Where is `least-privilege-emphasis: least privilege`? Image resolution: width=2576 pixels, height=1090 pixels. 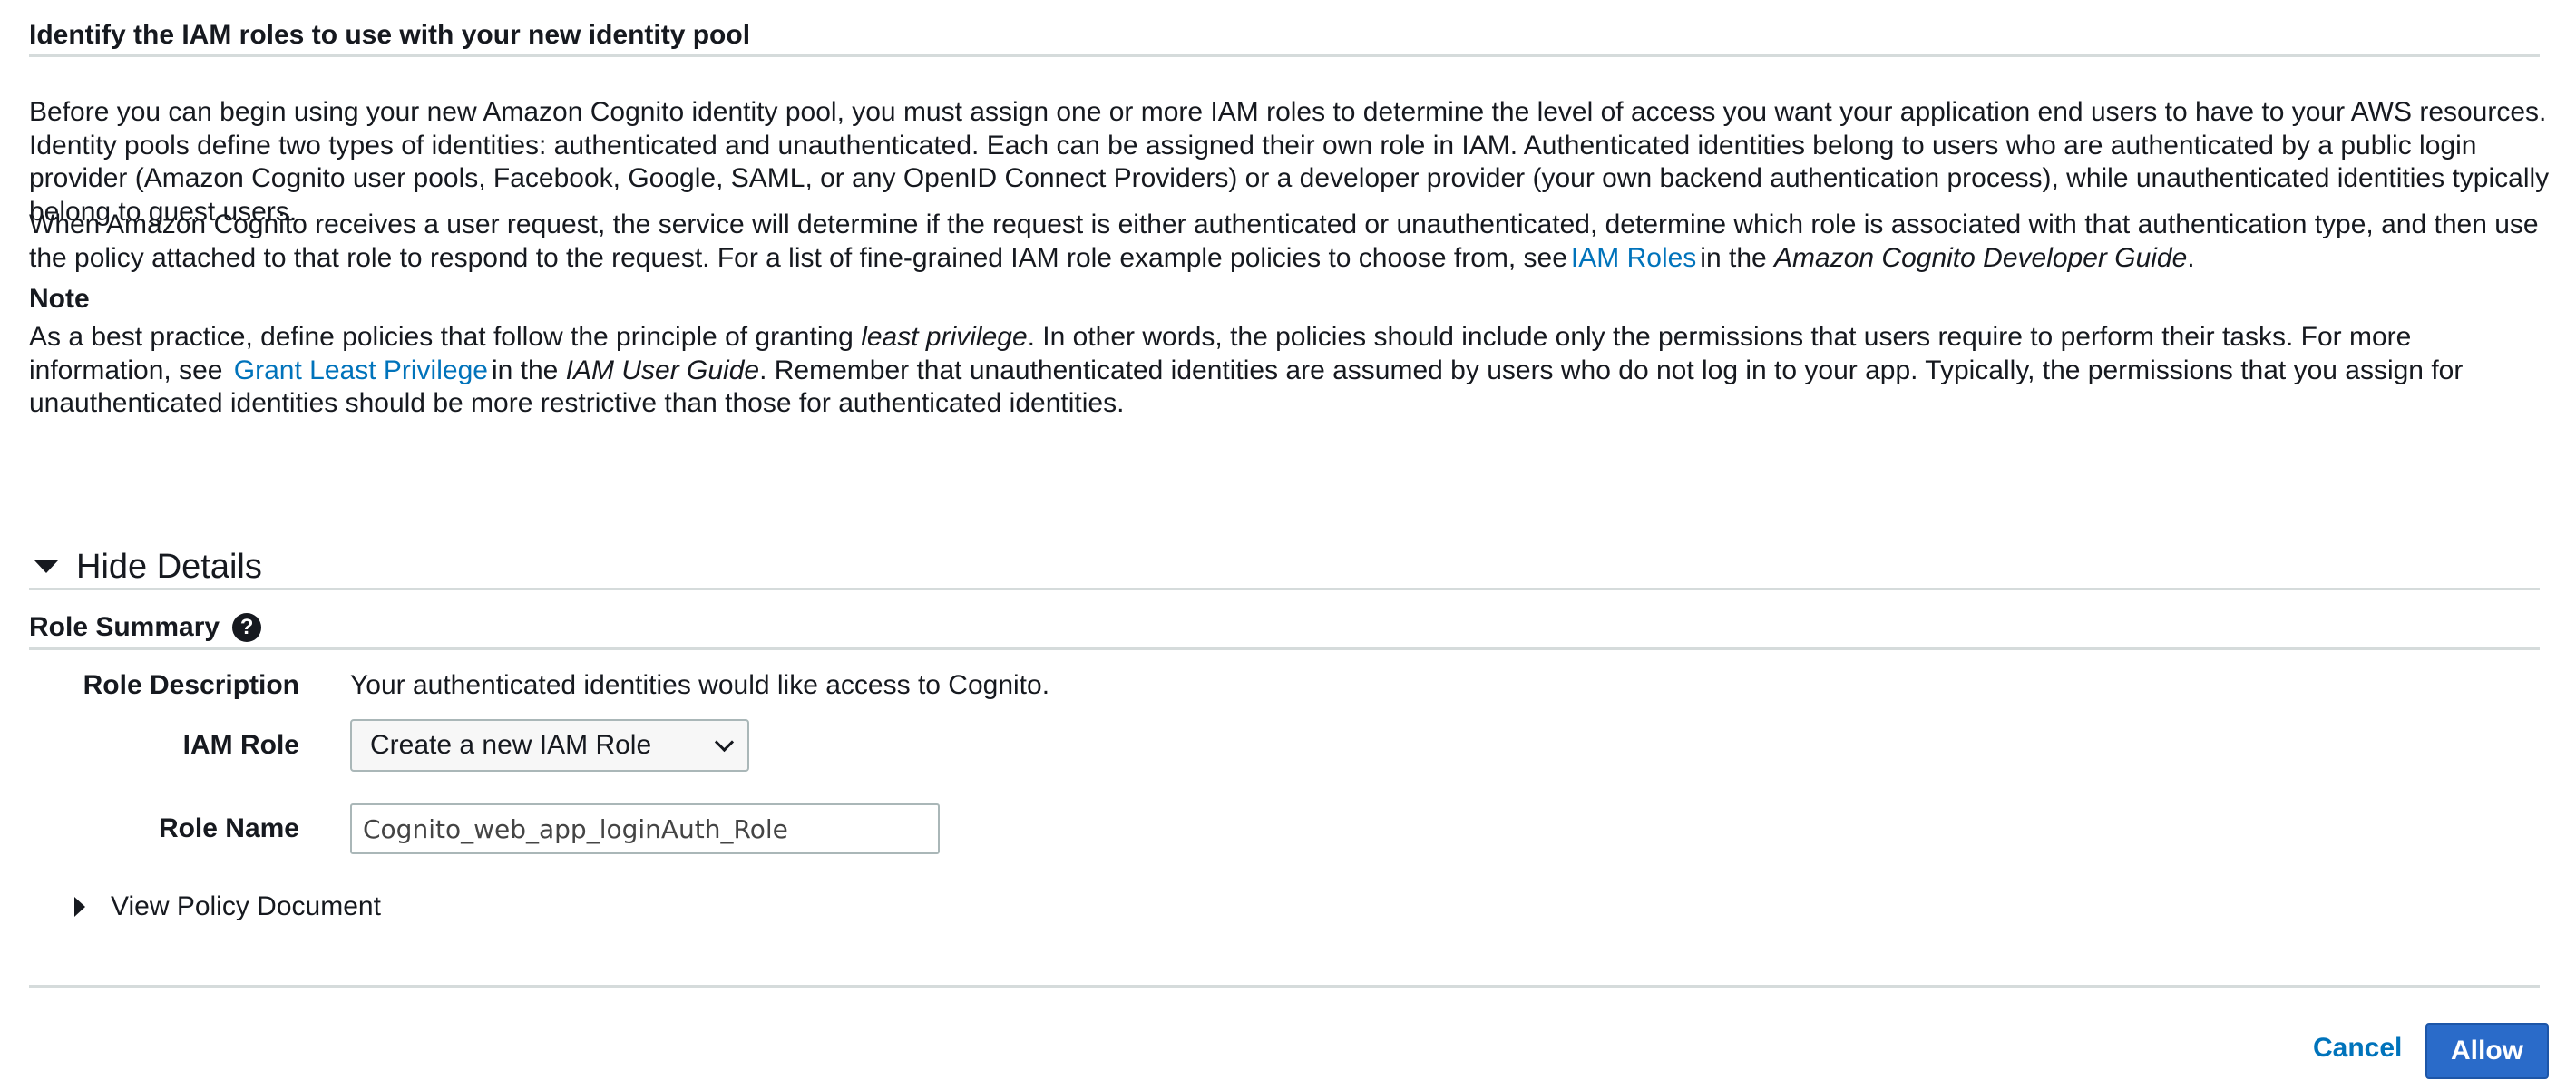 least-privilege-emphasis: least privilege is located at coordinates (944, 337).